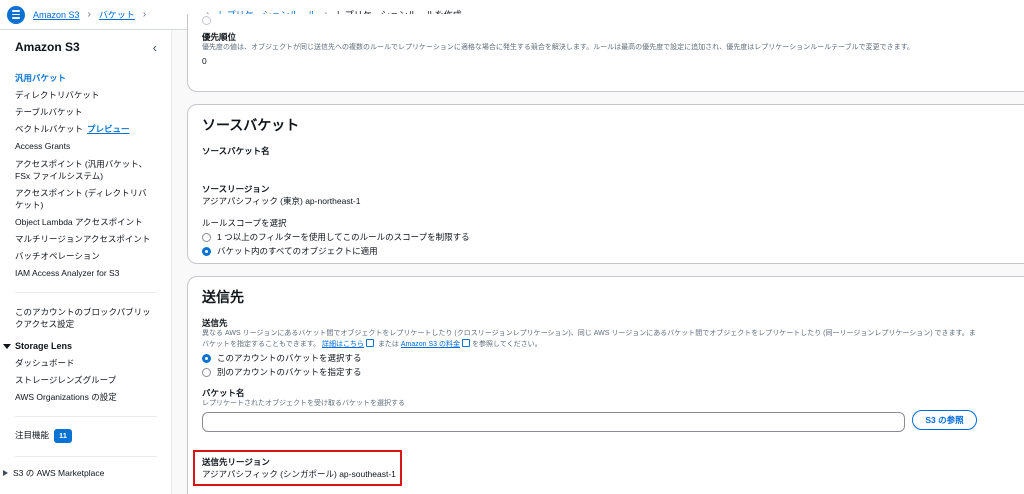 The width and height of the screenshot is (1024, 494). What do you see at coordinates (63, 436) in the screenshot?
I see `featured-count-badge: 11` at bounding box center [63, 436].